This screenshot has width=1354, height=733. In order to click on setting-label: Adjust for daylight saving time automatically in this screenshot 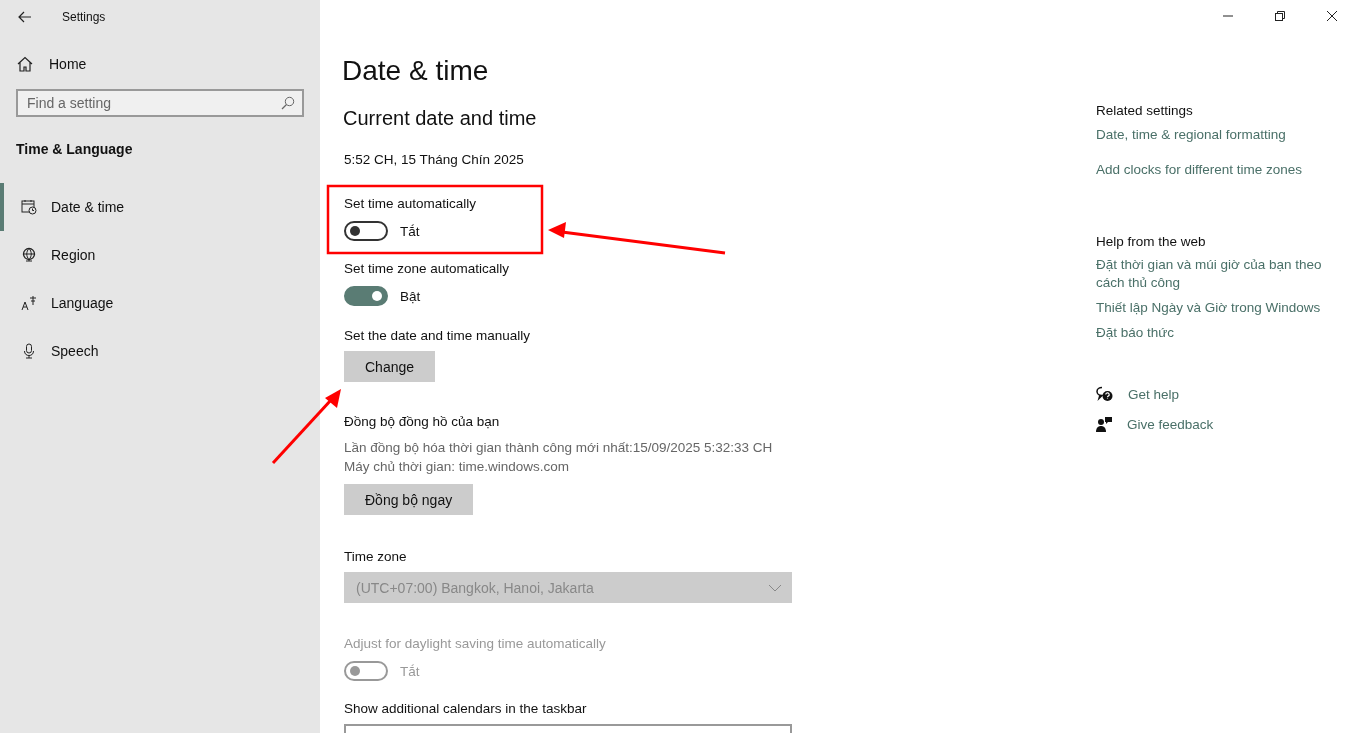, I will do `click(475, 643)`.